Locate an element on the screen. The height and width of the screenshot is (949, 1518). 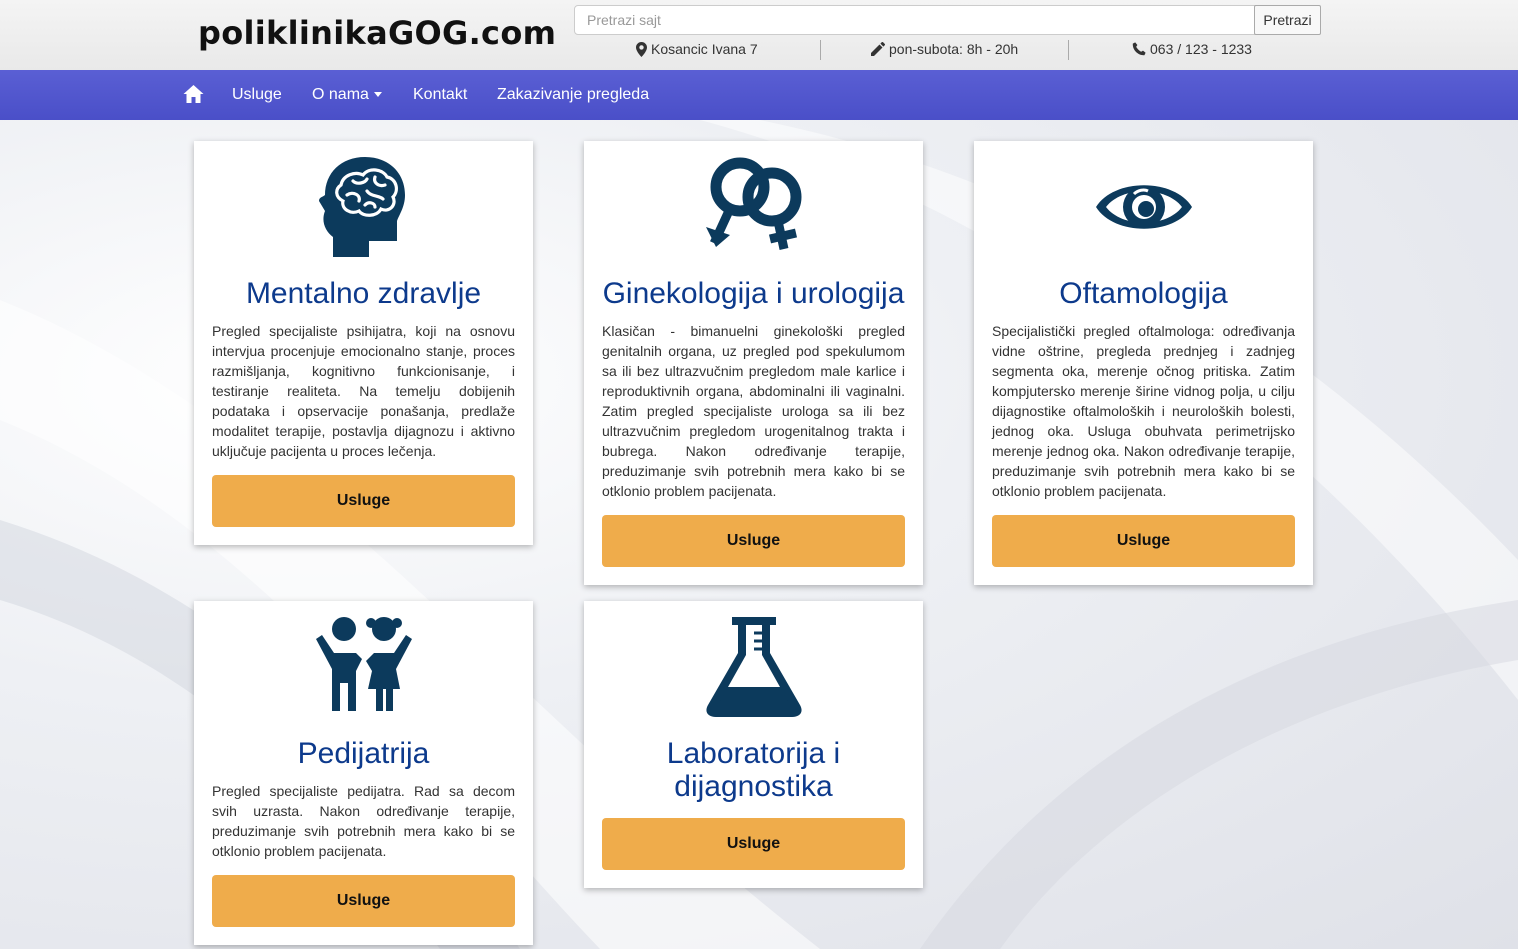
search-input is located at coordinates (917, 20).